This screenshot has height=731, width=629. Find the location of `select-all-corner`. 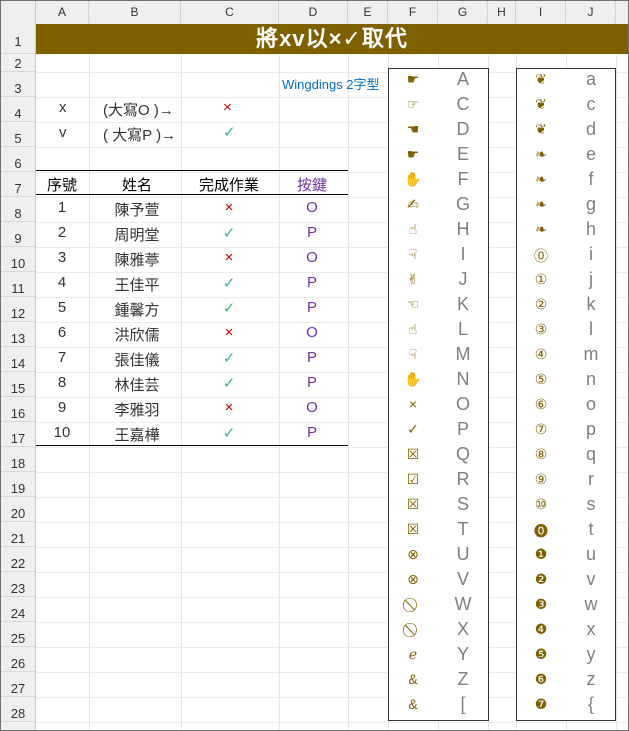

select-all-corner is located at coordinates (18, 12).